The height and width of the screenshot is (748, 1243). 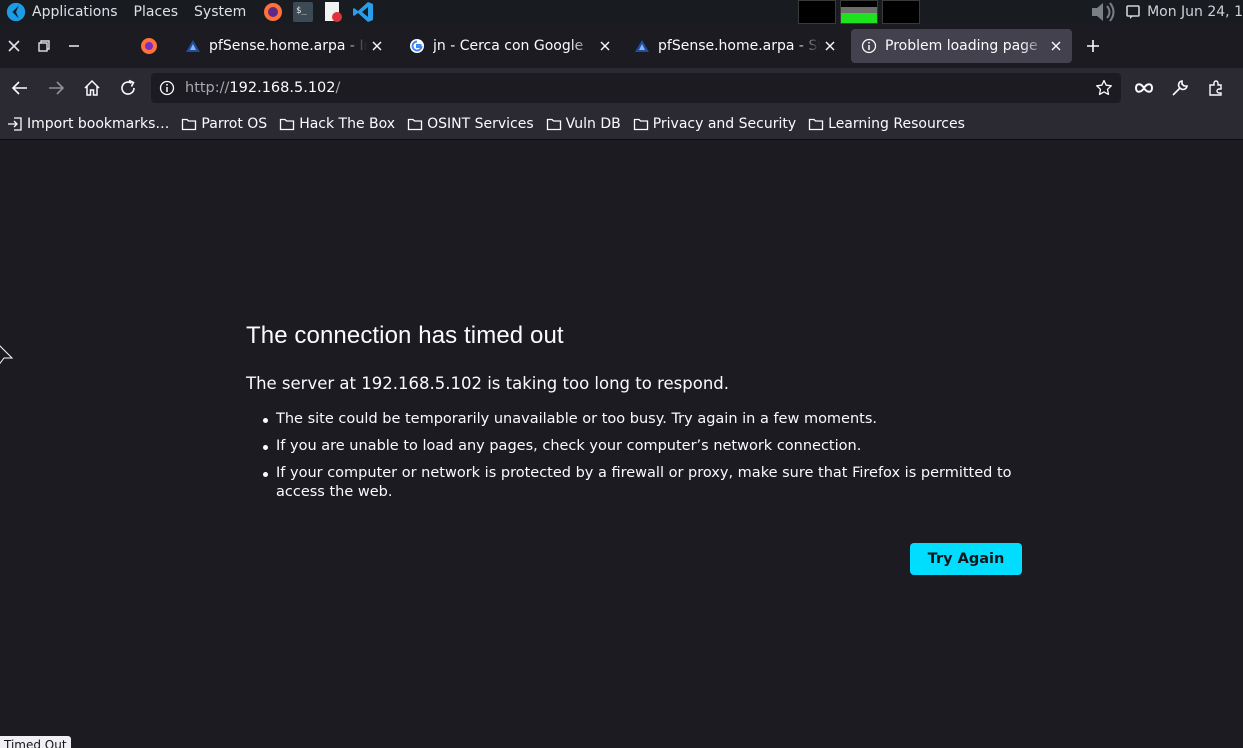 What do you see at coordinates (896, 123) in the screenshot?
I see `bookmark-label: Learning Resources` at bounding box center [896, 123].